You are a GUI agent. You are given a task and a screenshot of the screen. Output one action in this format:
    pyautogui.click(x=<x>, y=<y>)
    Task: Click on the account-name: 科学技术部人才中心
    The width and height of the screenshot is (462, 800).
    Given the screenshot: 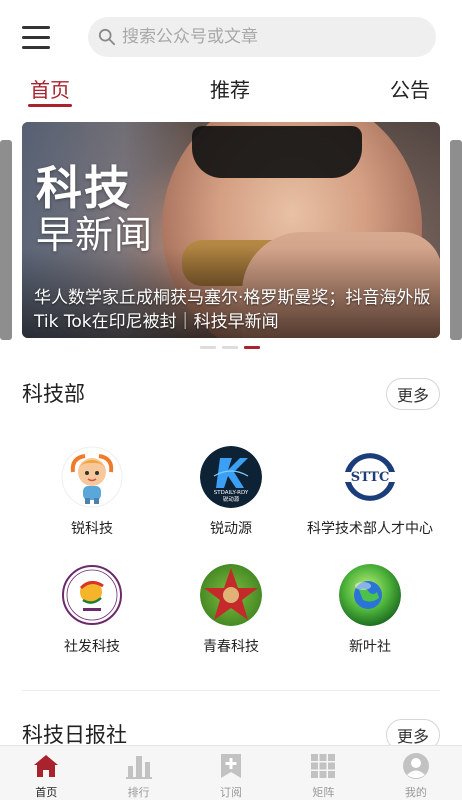 What is the action you would take?
    pyautogui.click(x=370, y=529)
    